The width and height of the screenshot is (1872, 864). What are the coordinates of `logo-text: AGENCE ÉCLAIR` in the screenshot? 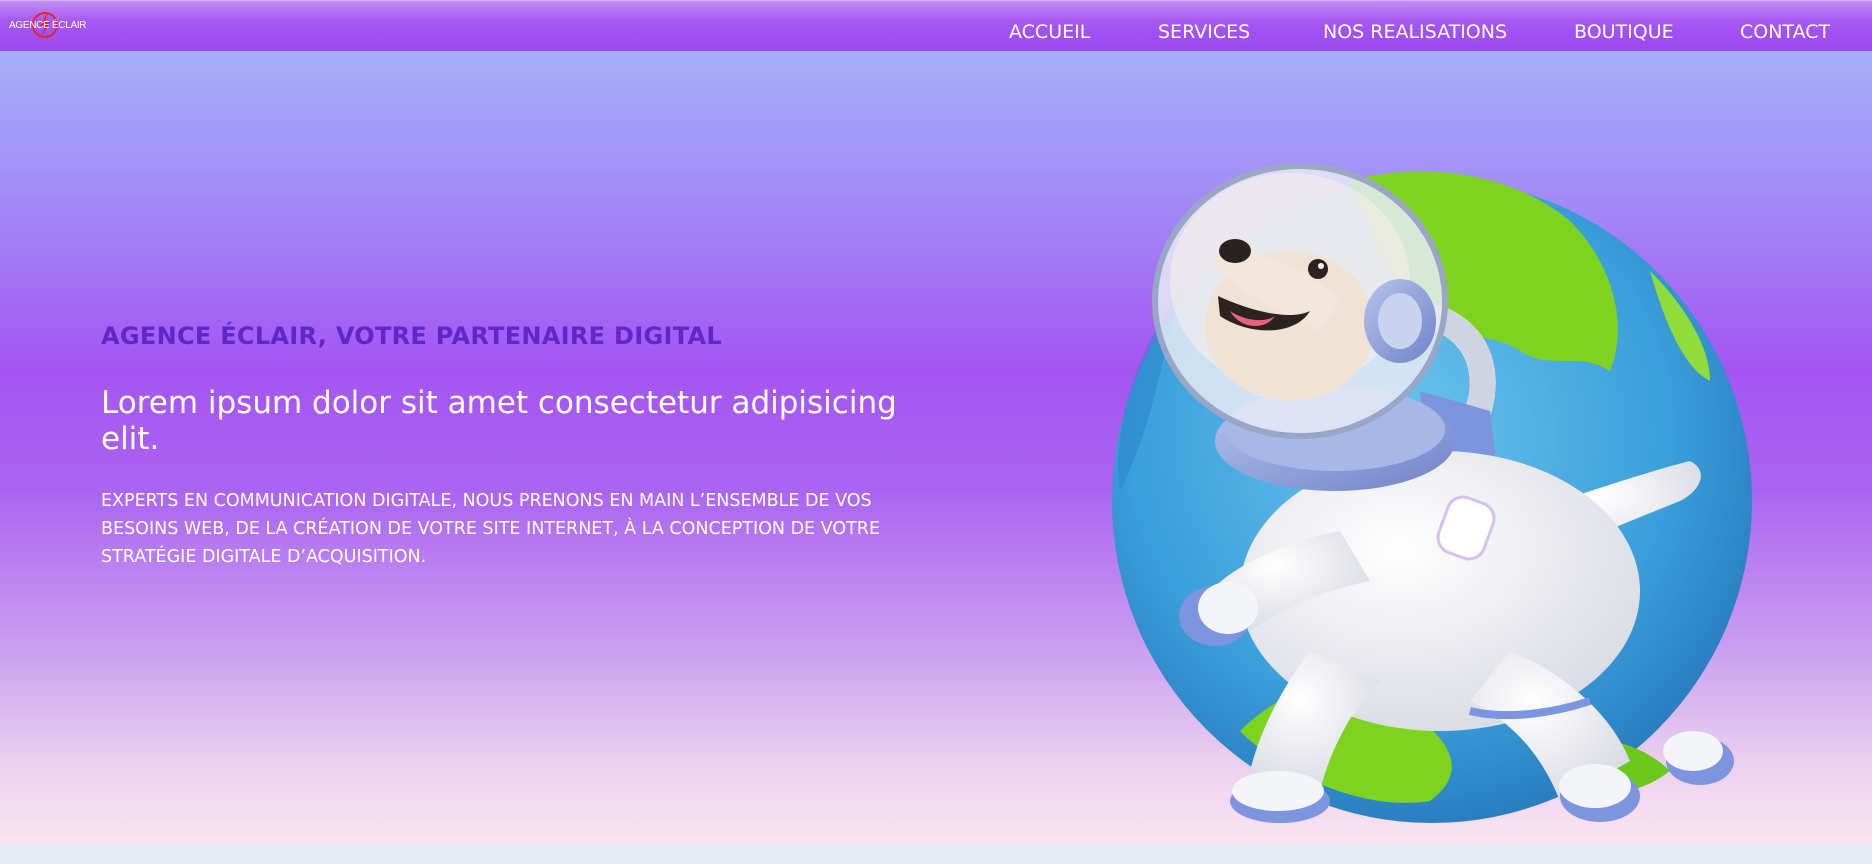 It's located at (48, 25).